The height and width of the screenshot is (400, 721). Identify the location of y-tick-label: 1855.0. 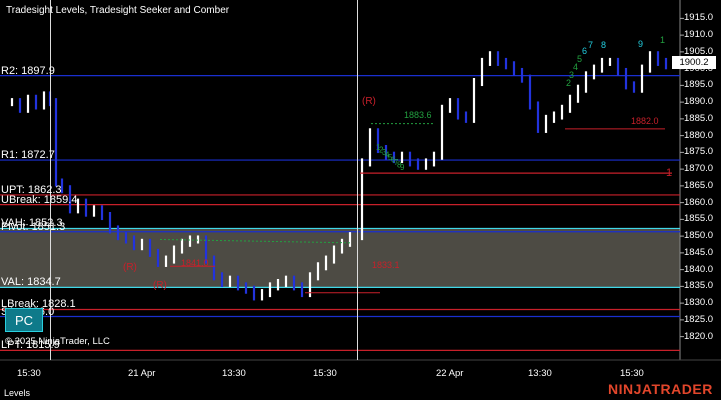
(699, 219).